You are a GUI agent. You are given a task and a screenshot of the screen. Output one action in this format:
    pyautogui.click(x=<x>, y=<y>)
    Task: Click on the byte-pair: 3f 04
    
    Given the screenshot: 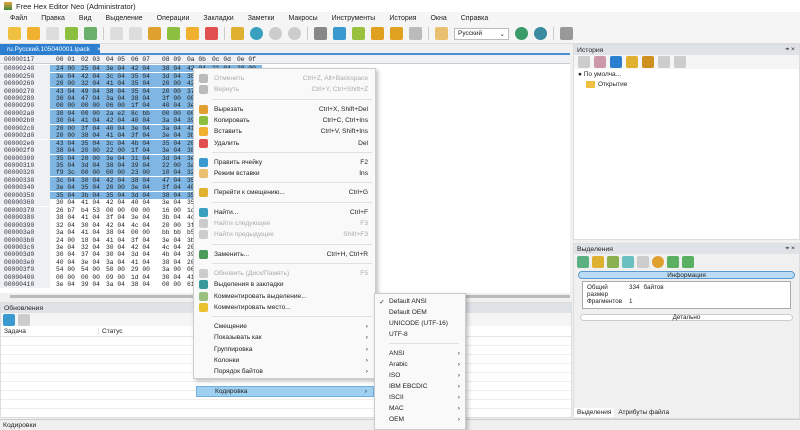 What is the action you would take?
    pyautogui.click(x=143, y=240)
    